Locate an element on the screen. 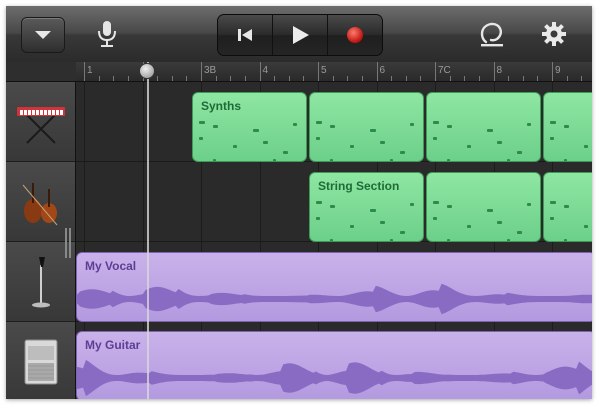 Image resolution: width=600 pixels, height=409 pixels. loop-icon is located at coordinates (491, 34).